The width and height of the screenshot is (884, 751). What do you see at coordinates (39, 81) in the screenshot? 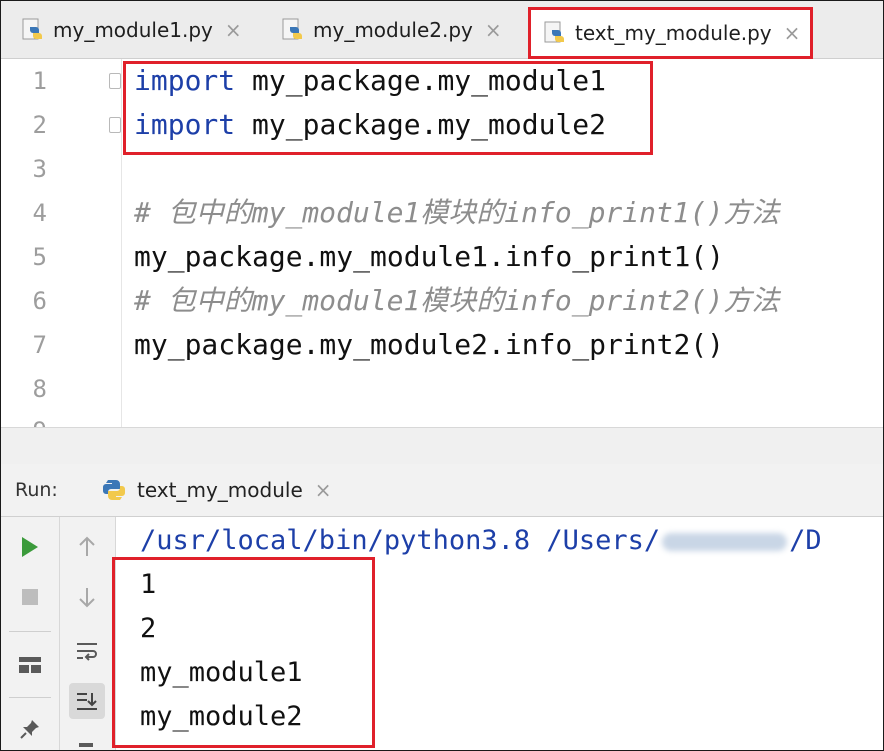
I see `line-number: 1` at bounding box center [39, 81].